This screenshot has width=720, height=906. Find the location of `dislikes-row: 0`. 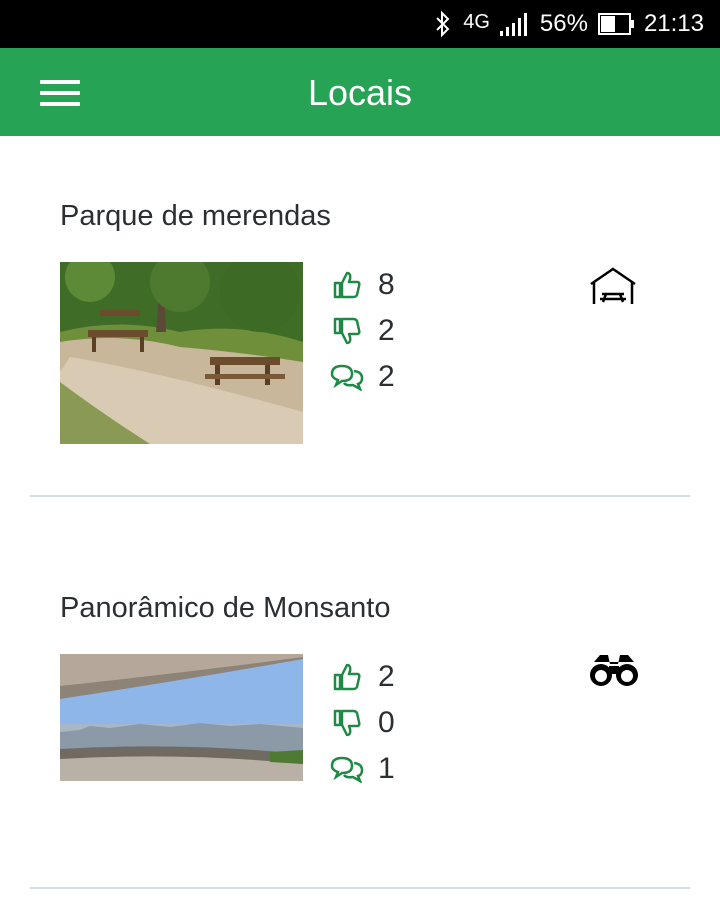

dislikes-row: 0 is located at coordinates (362, 723).